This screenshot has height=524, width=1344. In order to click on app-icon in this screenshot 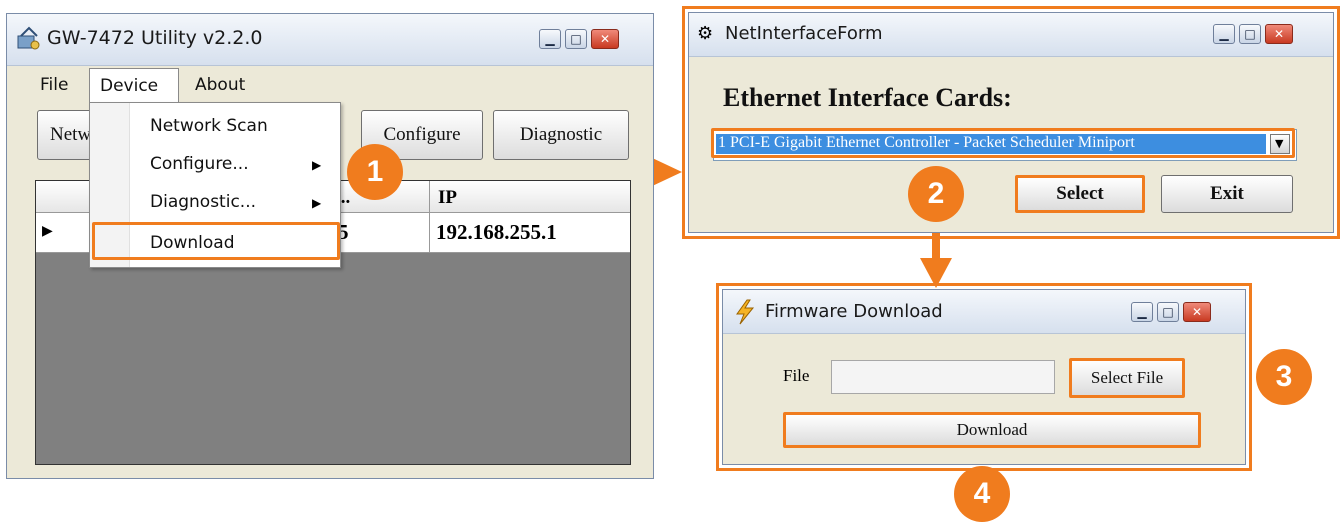, I will do `click(28, 38)`.